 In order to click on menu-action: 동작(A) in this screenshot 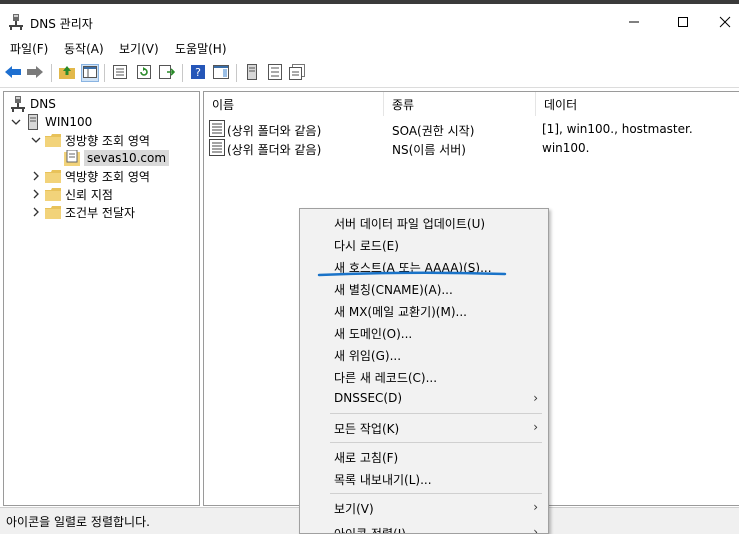, I will do `click(84, 48)`.